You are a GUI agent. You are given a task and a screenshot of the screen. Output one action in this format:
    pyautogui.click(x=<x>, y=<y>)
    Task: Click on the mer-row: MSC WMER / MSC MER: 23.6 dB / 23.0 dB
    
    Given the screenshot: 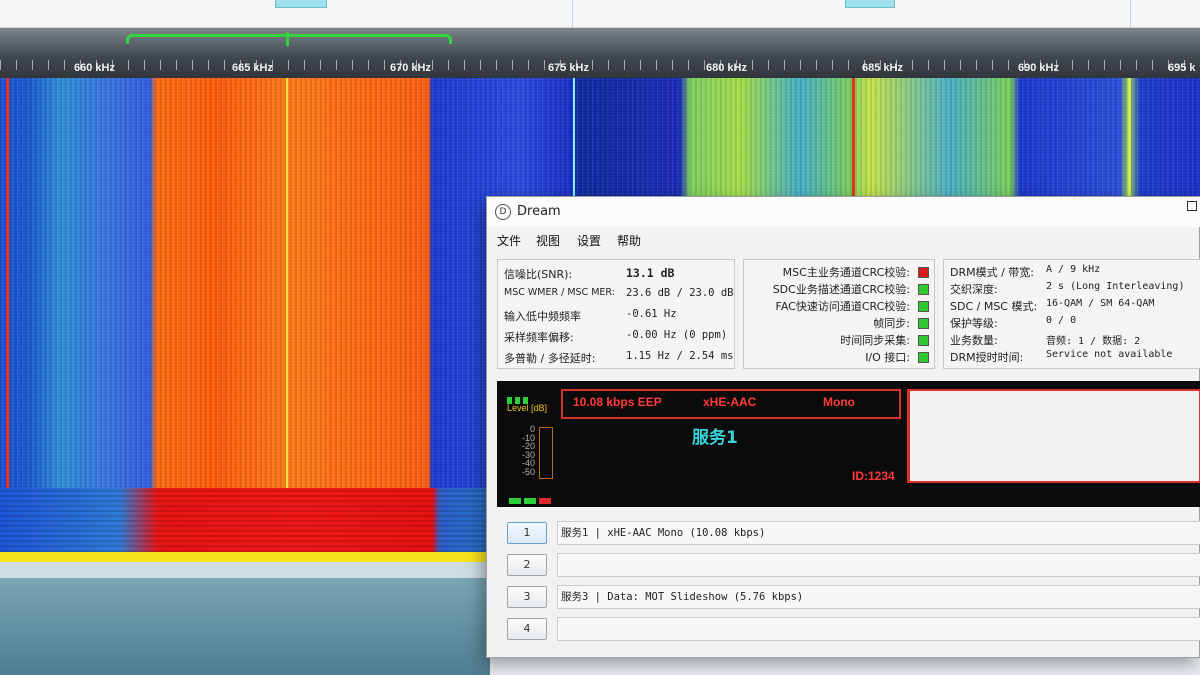 What is the action you would take?
    pyautogui.click(x=617, y=295)
    